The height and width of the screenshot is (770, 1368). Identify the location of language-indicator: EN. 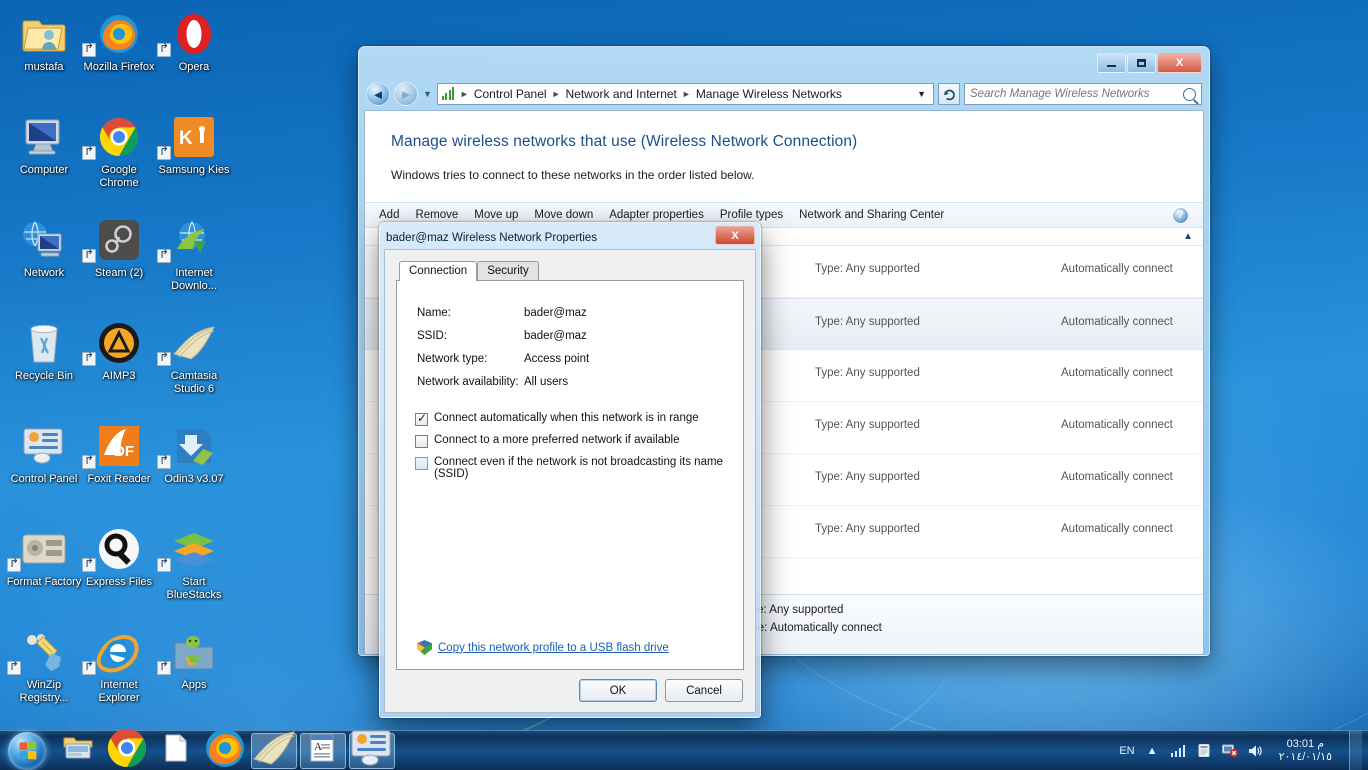
(1126, 751).